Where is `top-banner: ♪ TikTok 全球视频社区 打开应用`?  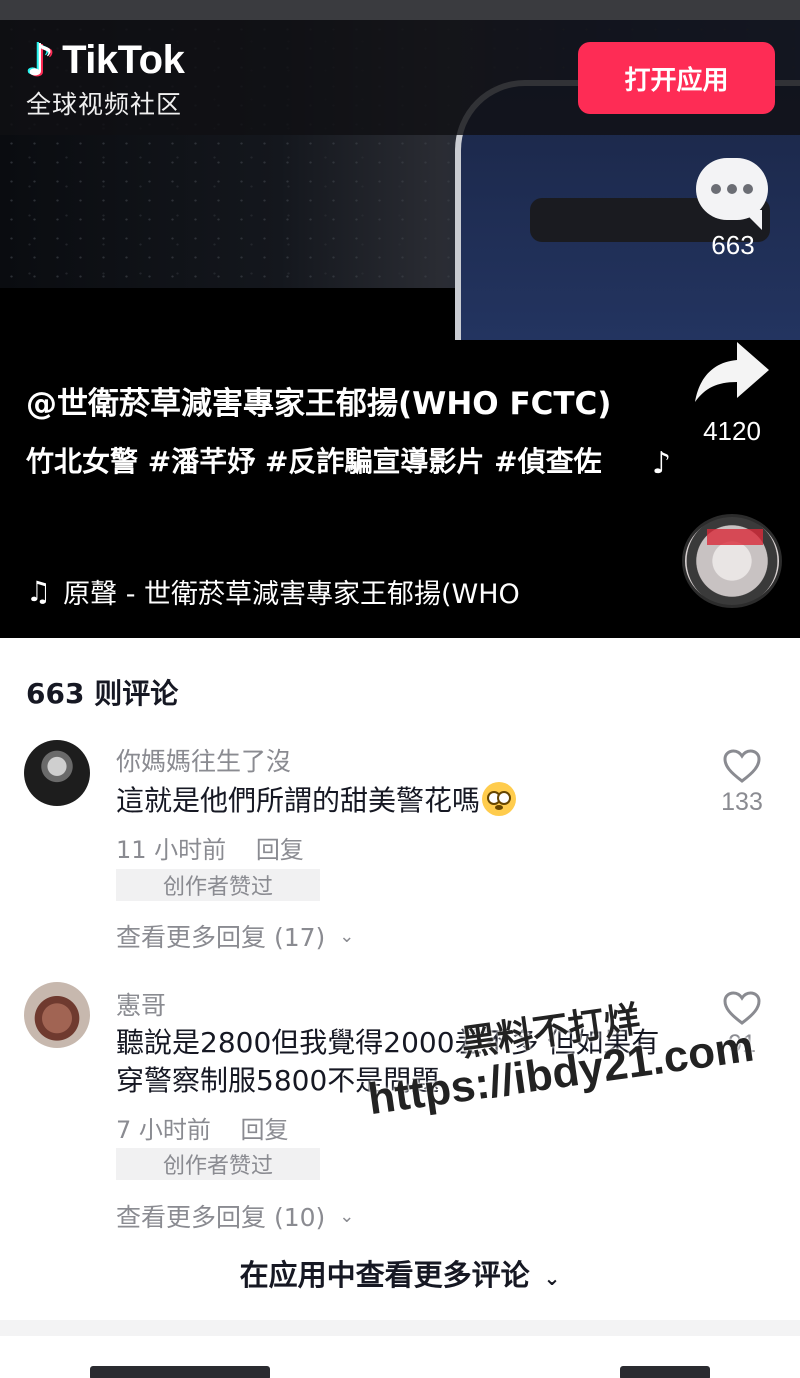
top-banner: ♪ TikTok 全球视频社区 打开应用 is located at coordinates (400, 77).